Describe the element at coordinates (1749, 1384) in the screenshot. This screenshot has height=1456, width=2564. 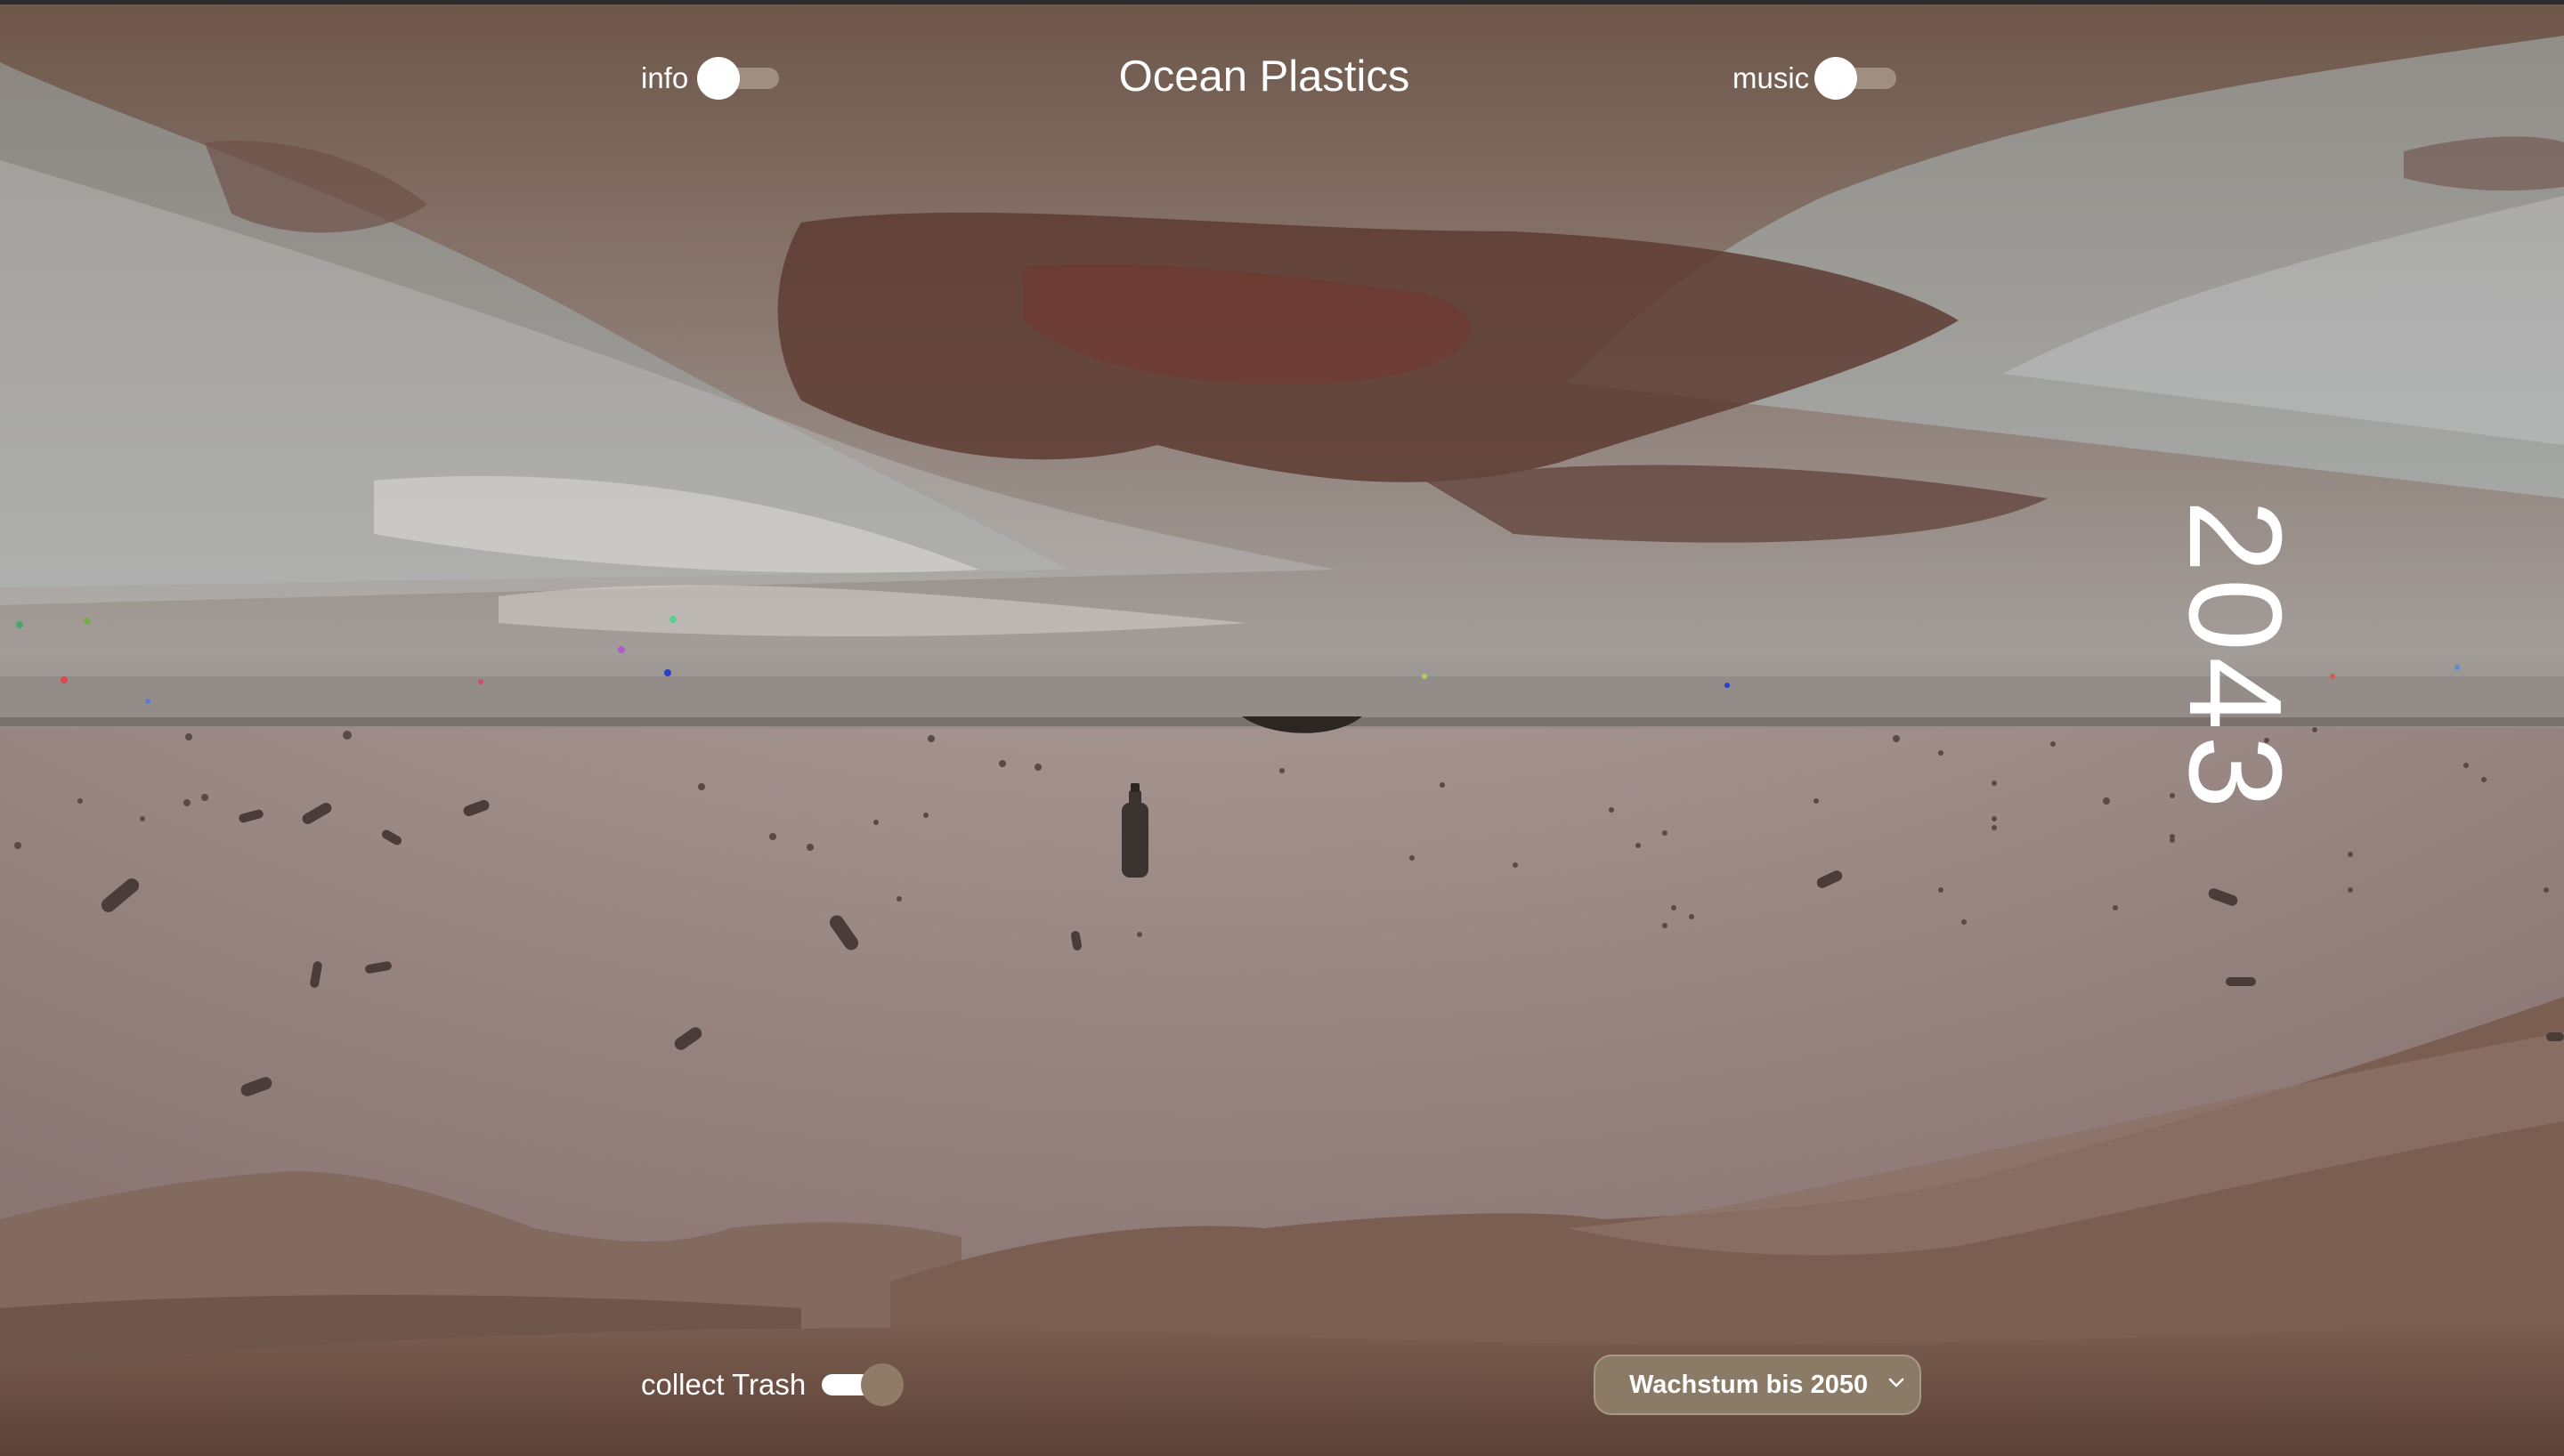
I see `scenario-select-value: Wachstum bis 2050` at that location.